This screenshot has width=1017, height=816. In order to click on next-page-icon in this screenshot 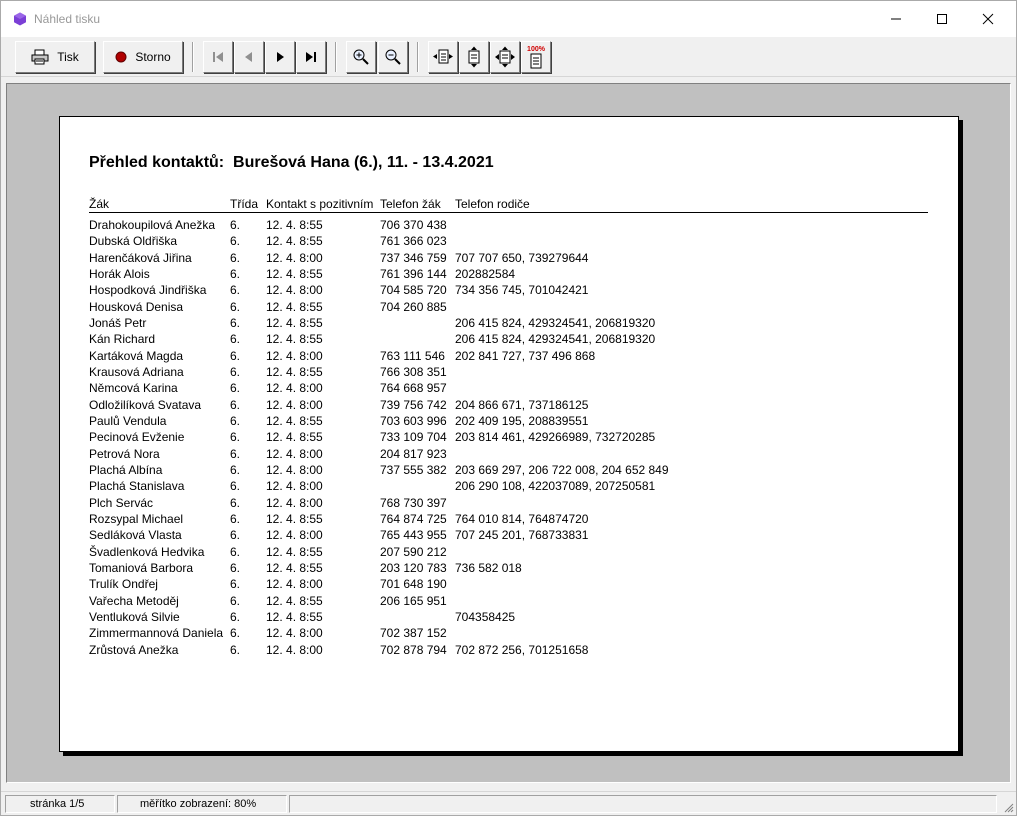, I will do `click(280, 57)`.